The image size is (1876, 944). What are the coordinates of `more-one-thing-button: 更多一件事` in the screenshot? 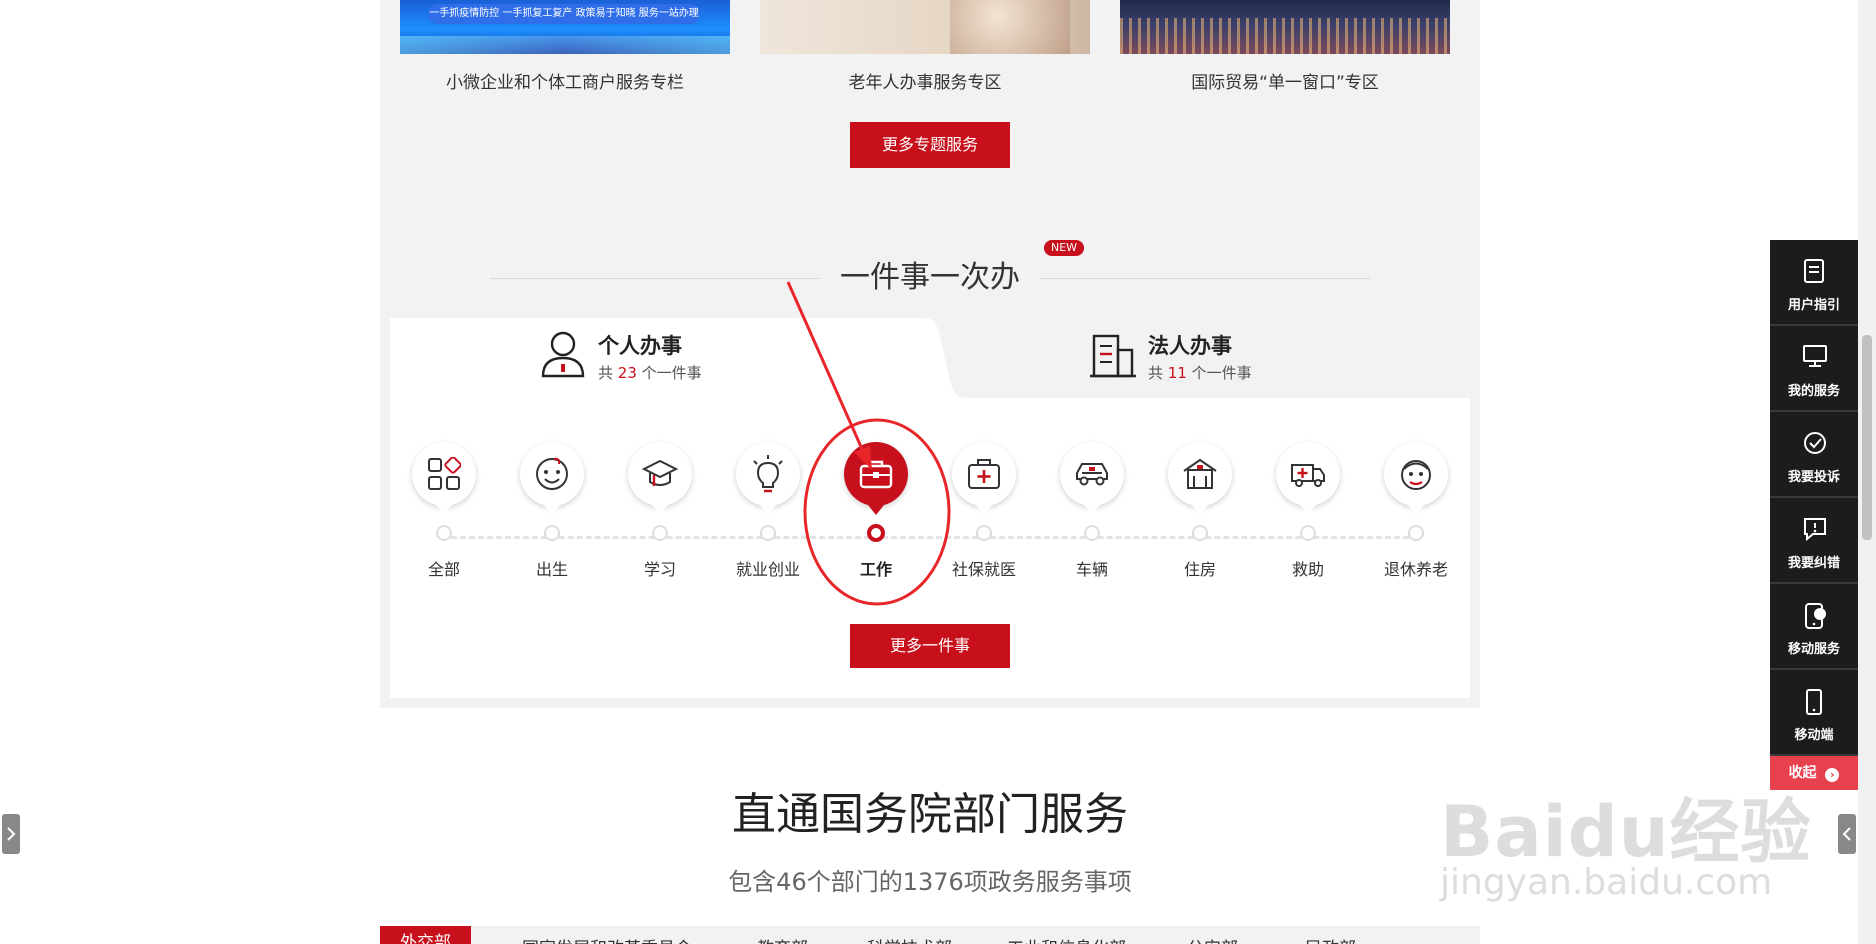 It's located at (930, 646).